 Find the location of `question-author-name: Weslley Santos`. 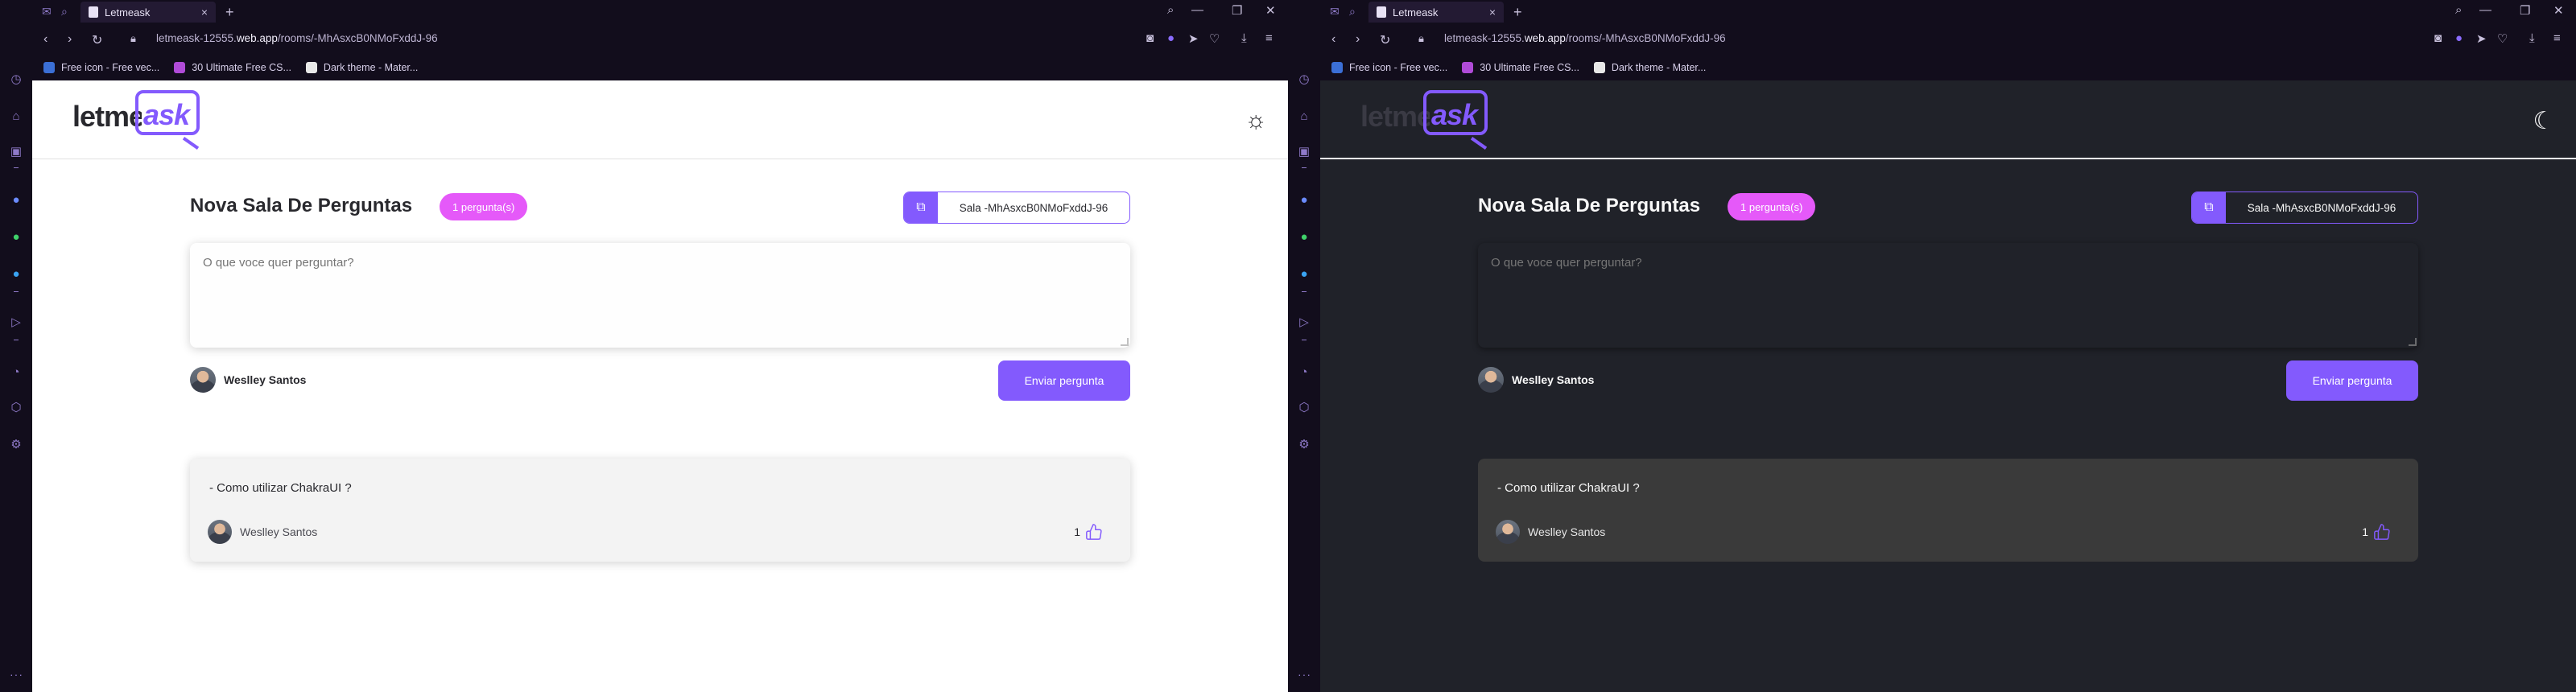

question-author-name: Weslley Santos is located at coordinates (1567, 531).